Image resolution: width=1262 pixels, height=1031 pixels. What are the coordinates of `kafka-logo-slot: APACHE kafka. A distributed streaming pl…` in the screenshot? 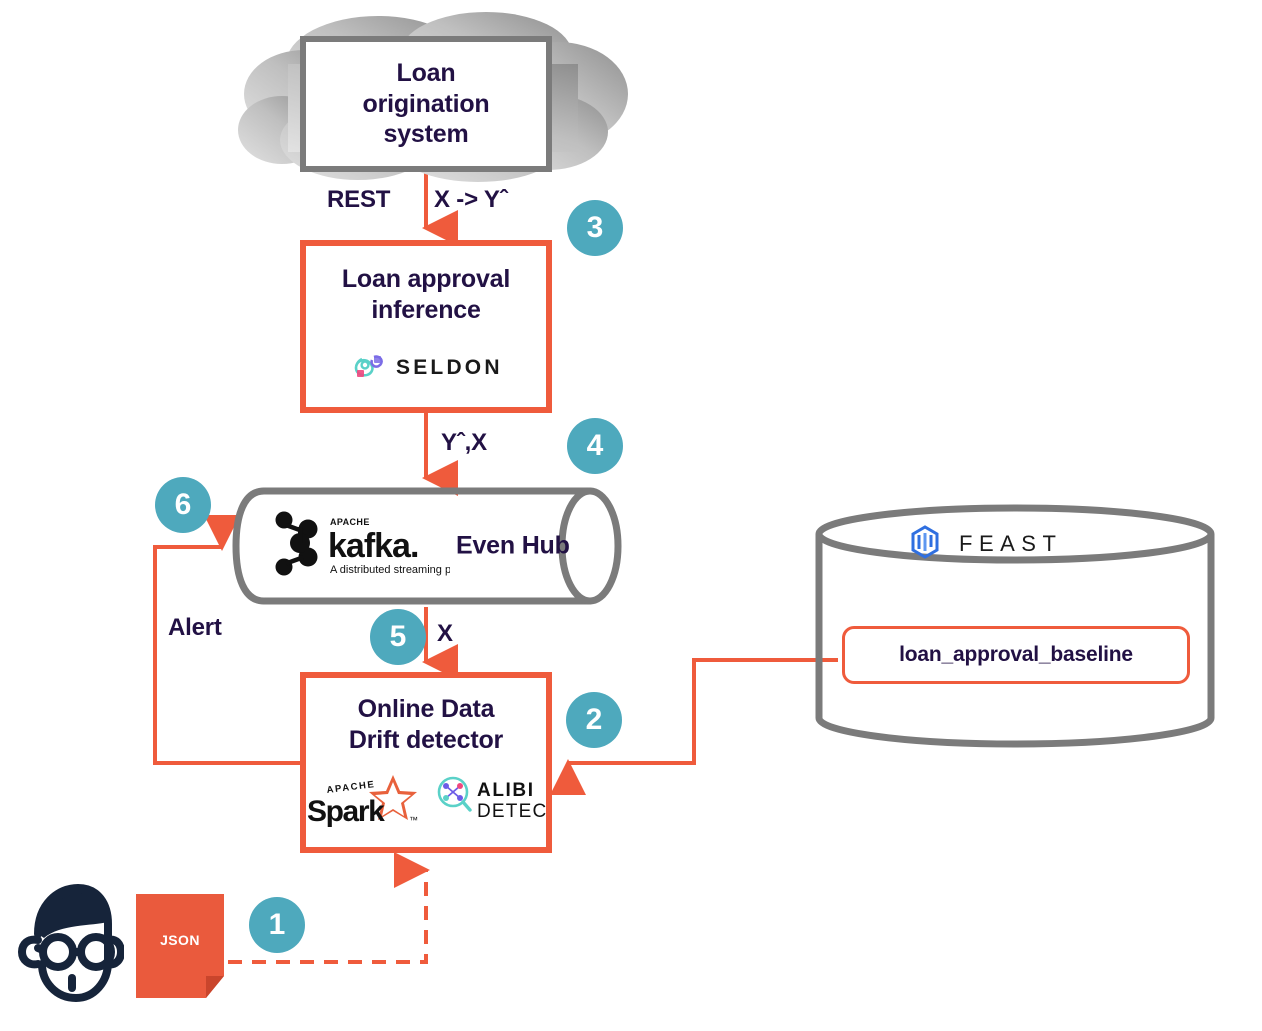 It's located at (377, 548).